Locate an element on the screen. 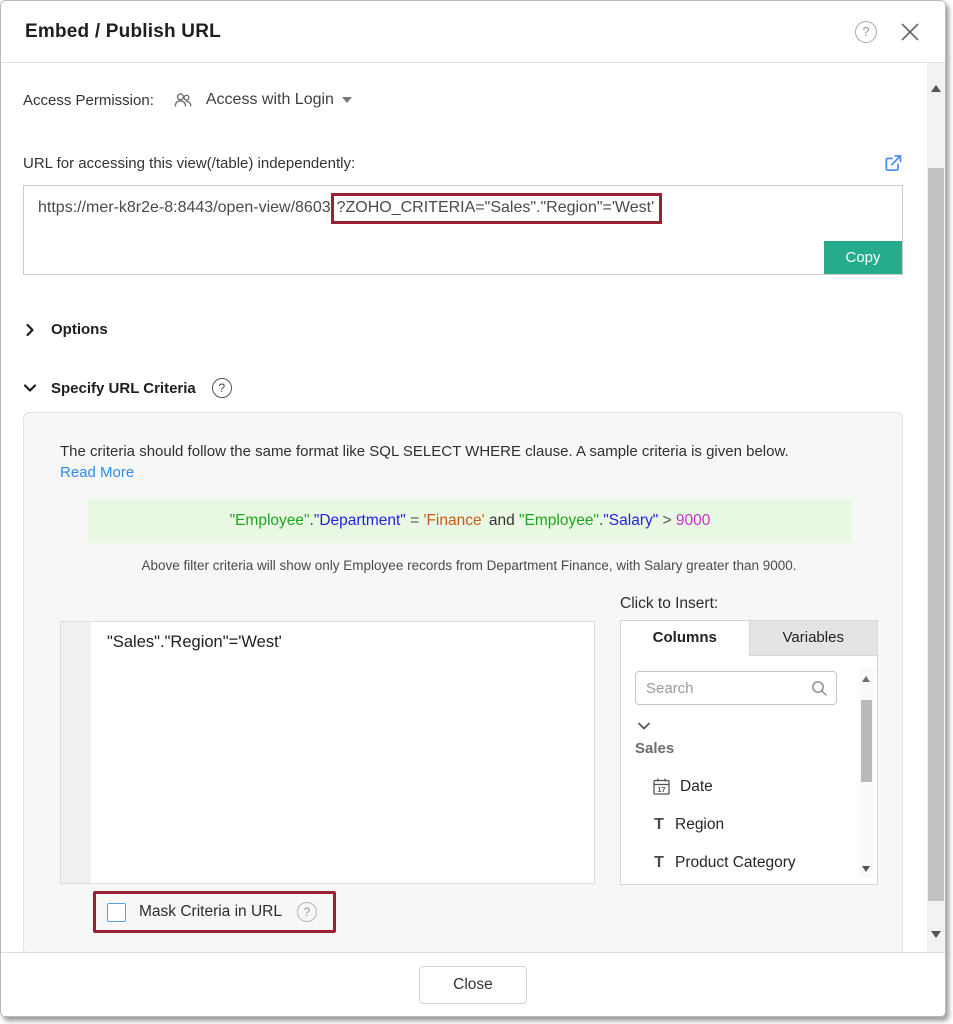  access-permission-label: Access Permission: is located at coordinates (88, 100).